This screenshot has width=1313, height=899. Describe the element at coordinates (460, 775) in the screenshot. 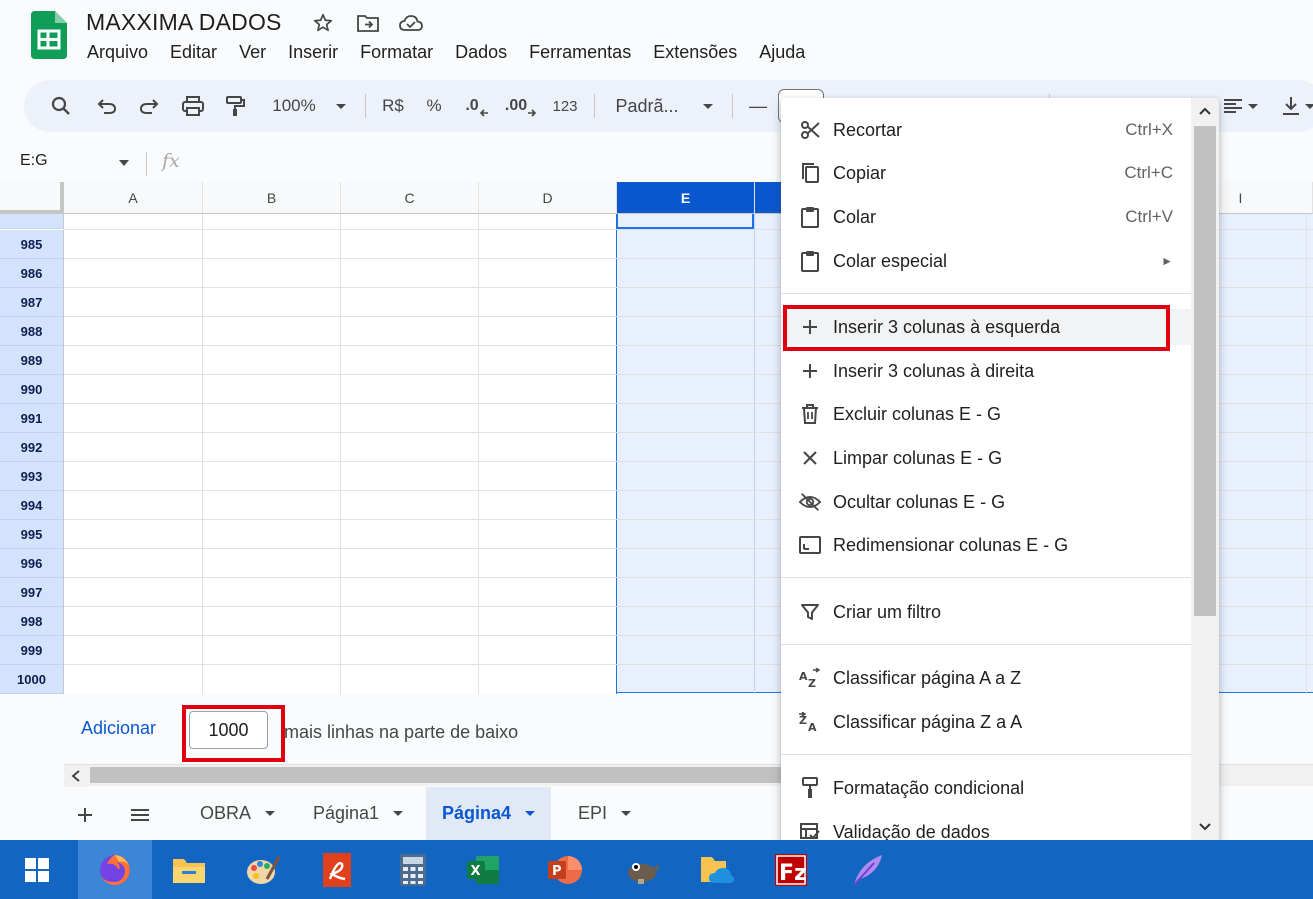

I see `horizontal-scroll-thumb` at that location.